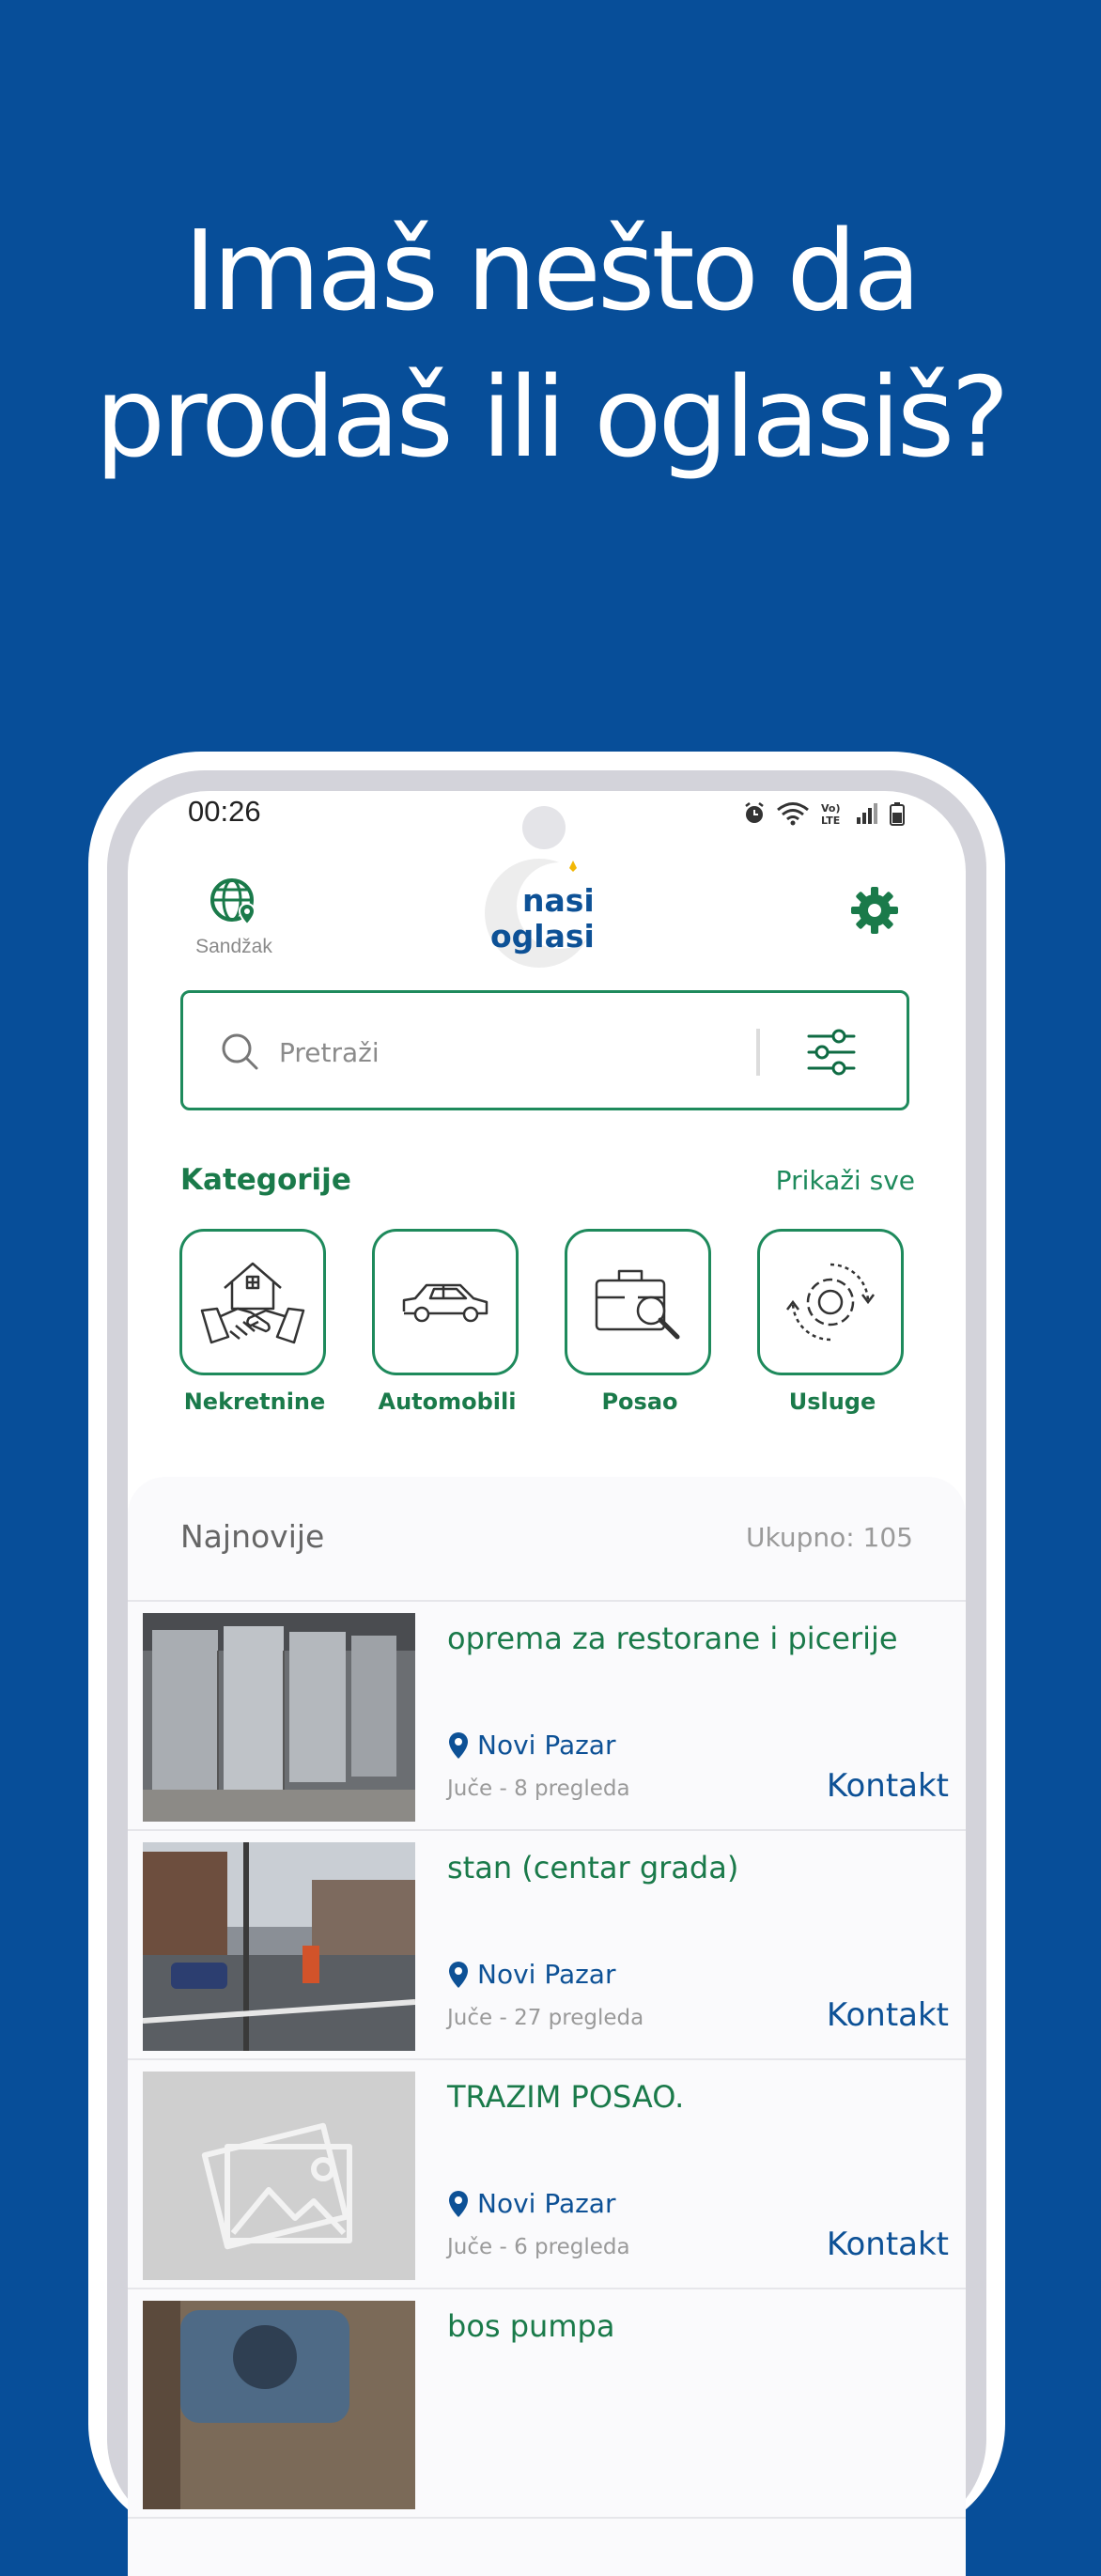 This screenshot has height=2576, width=1101. I want to click on globe-location-icon, so click(233, 902).